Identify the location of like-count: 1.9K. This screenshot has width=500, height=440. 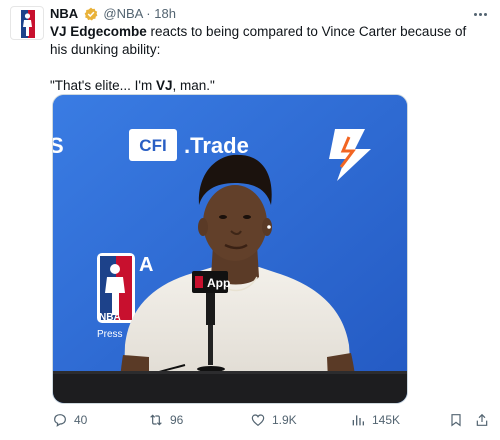
(284, 420).